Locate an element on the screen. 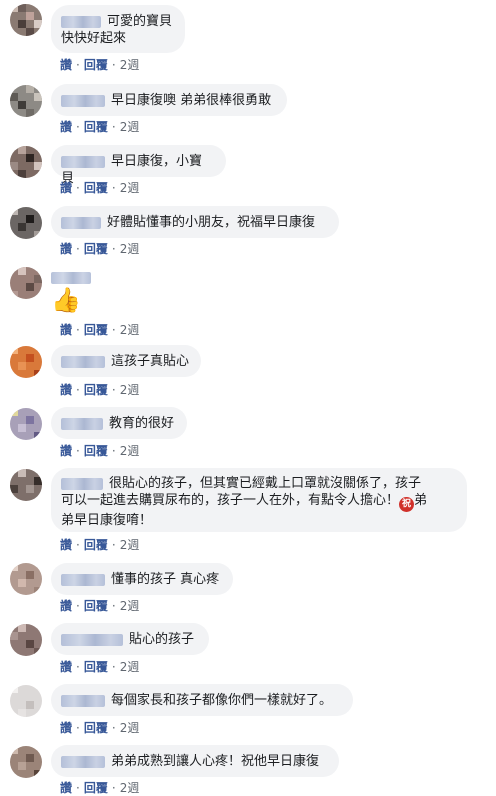 The image size is (496, 796). comment-text: 懂事的孩子 真心疼 is located at coordinates (165, 579).